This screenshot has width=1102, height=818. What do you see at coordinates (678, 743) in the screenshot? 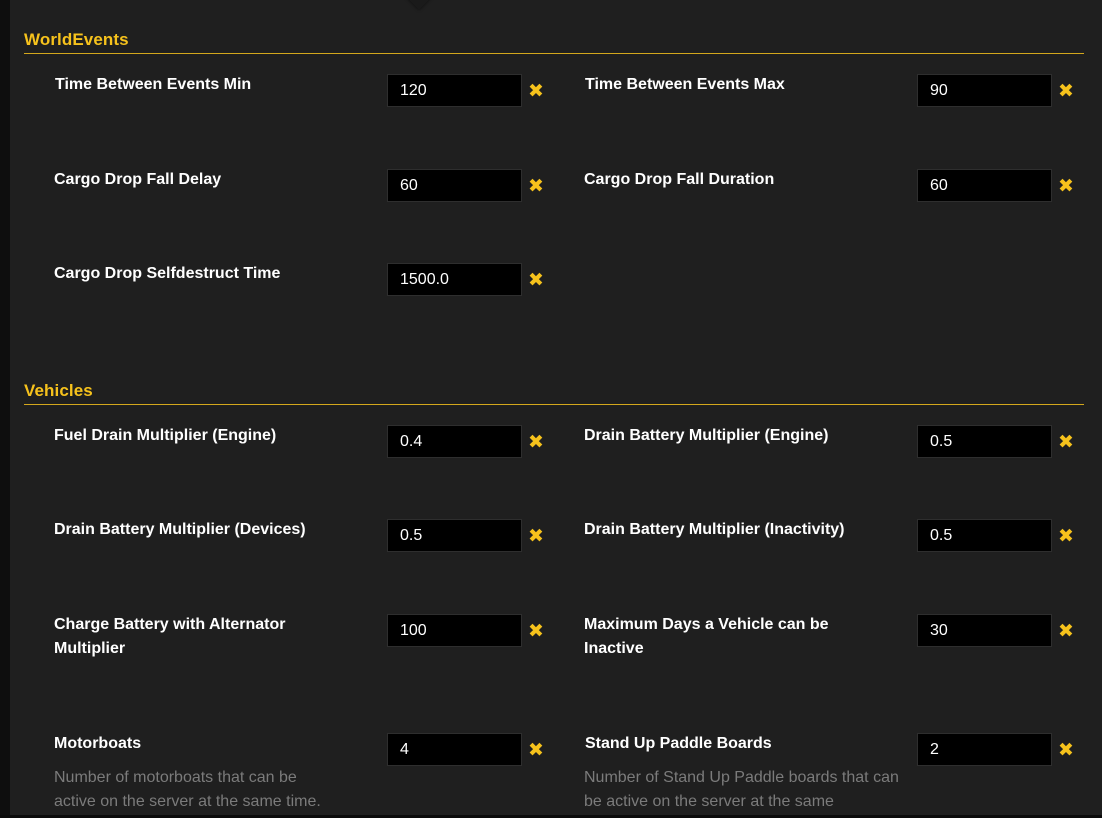
I see `label-stand-up-paddle-boards: Stand Up Paddle Boards` at bounding box center [678, 743].